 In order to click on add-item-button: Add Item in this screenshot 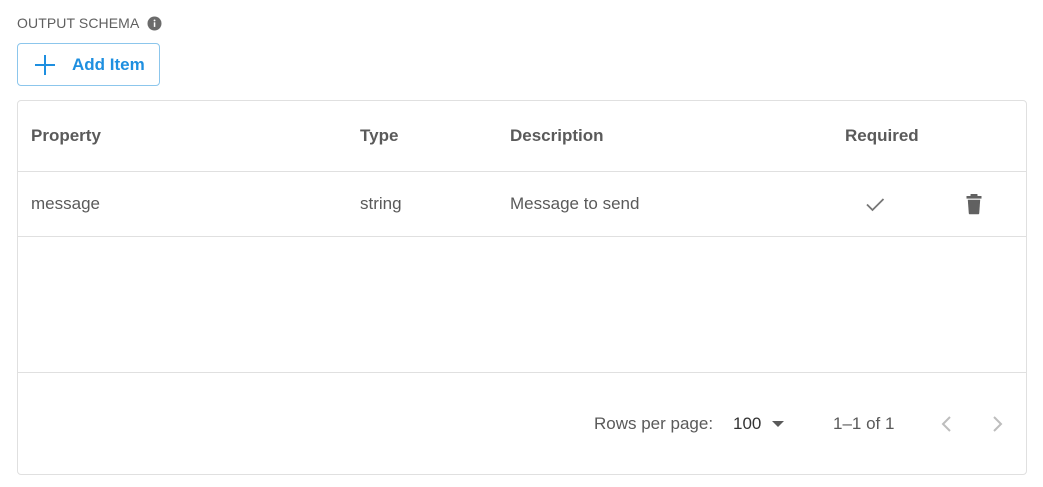, I will do `click(88, 64)`.